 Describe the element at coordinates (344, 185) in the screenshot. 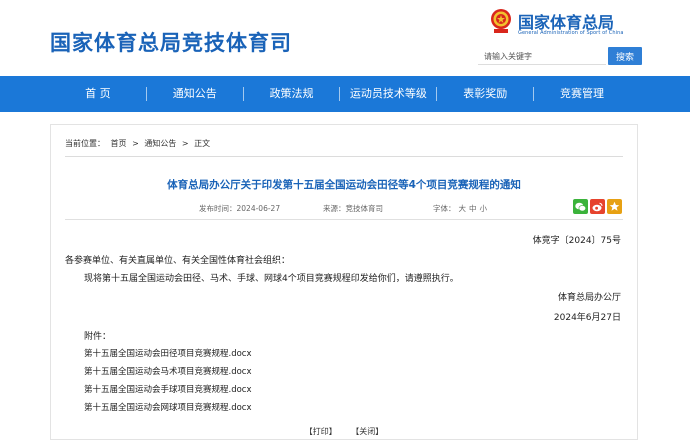

I see `article-title: 体育总局办公厅关于印发第十五届全国运动会田径等4个项目竞赛规程的通知` at that location.